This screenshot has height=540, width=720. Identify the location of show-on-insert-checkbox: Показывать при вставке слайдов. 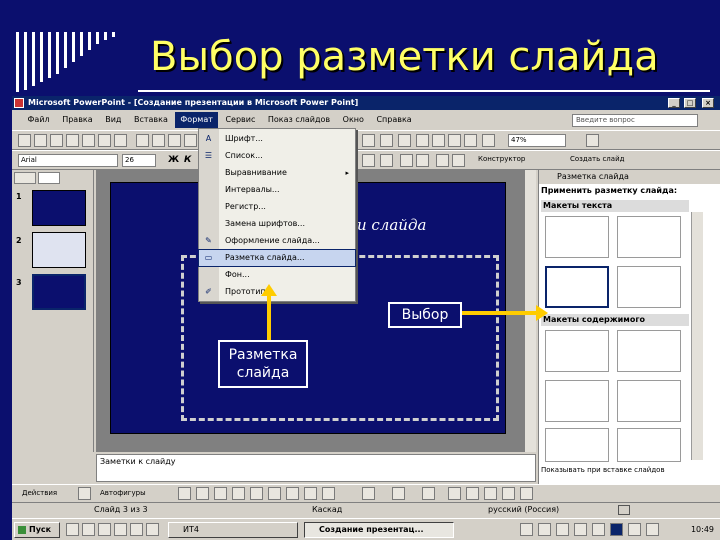
(603, 470).